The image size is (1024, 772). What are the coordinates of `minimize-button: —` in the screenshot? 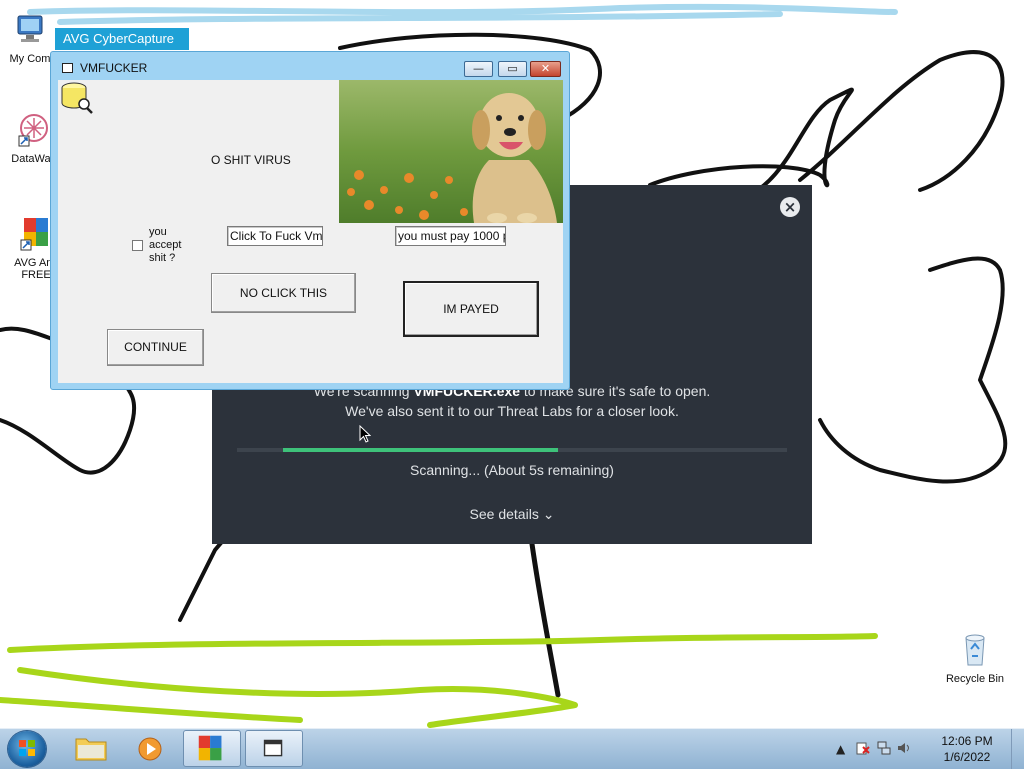 It's located at (478, 69).